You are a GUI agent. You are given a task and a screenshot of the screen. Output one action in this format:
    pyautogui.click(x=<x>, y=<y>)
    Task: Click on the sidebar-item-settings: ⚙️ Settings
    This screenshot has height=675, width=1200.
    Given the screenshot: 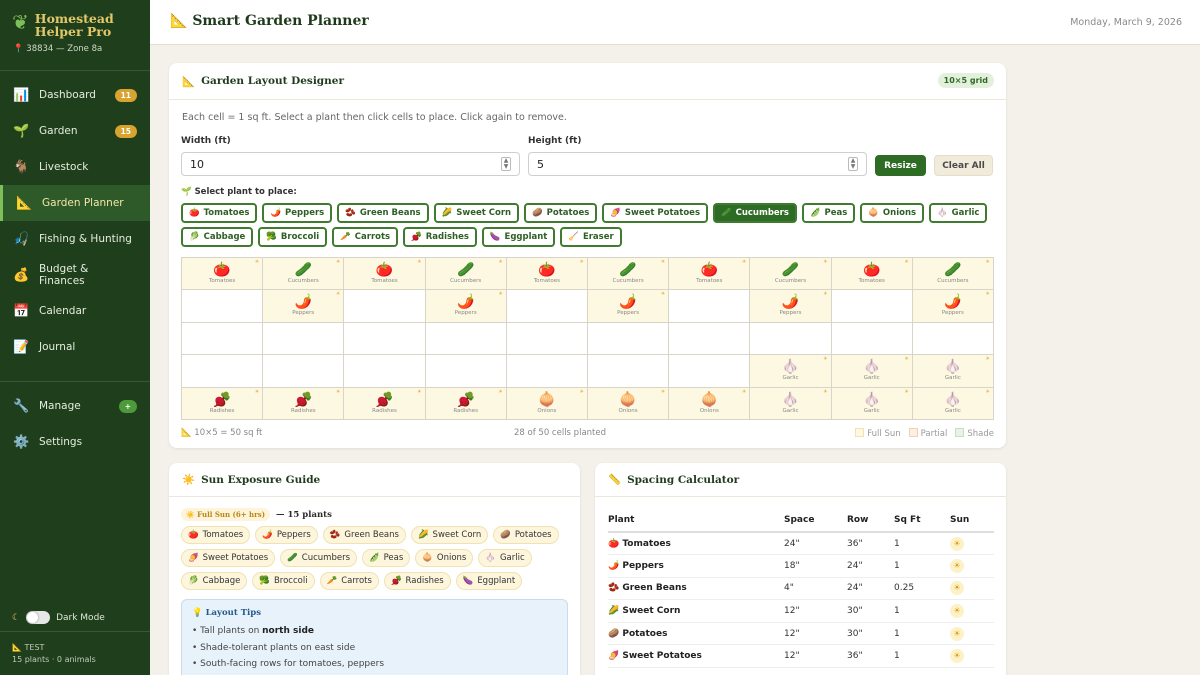 What is the action you would take?
    pyautogui.click(x=75, y=442)
    